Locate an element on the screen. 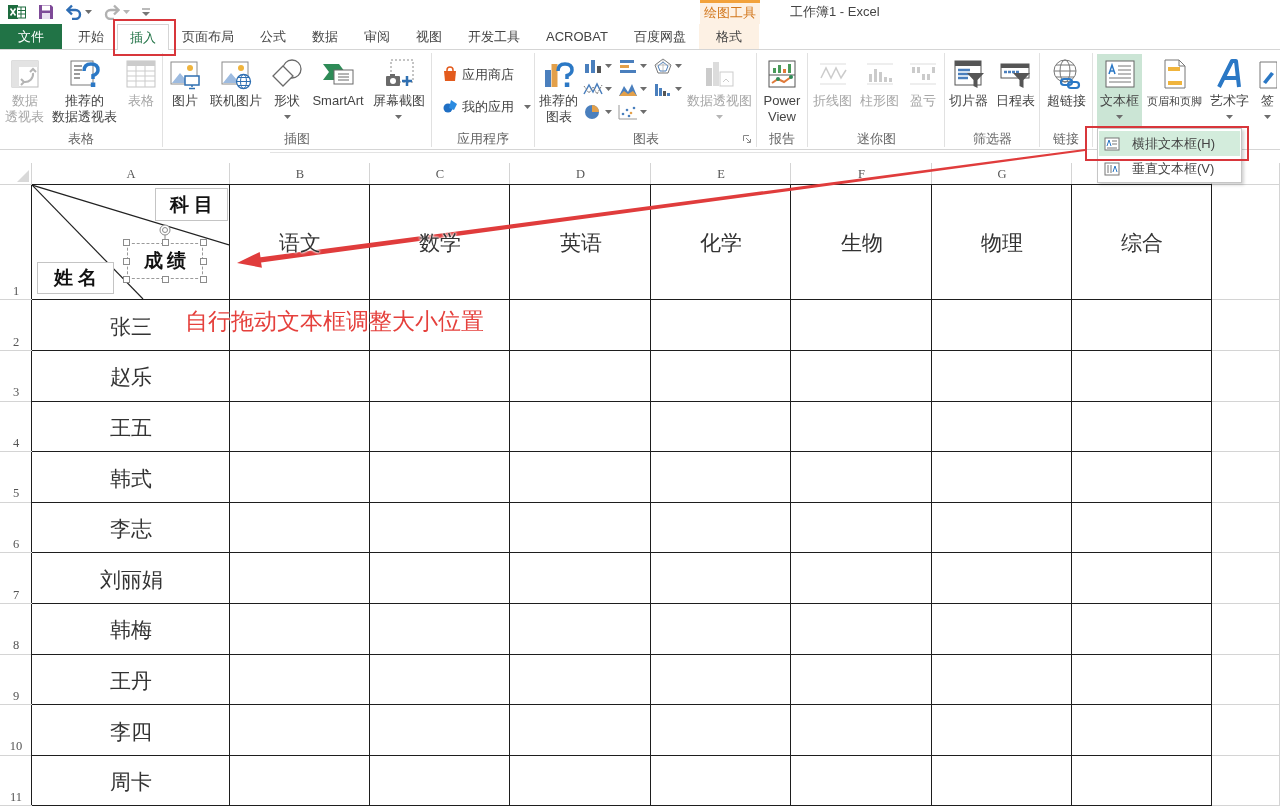 The image size is (1280, 807). column-header: B is located at coordinates (300, 174).